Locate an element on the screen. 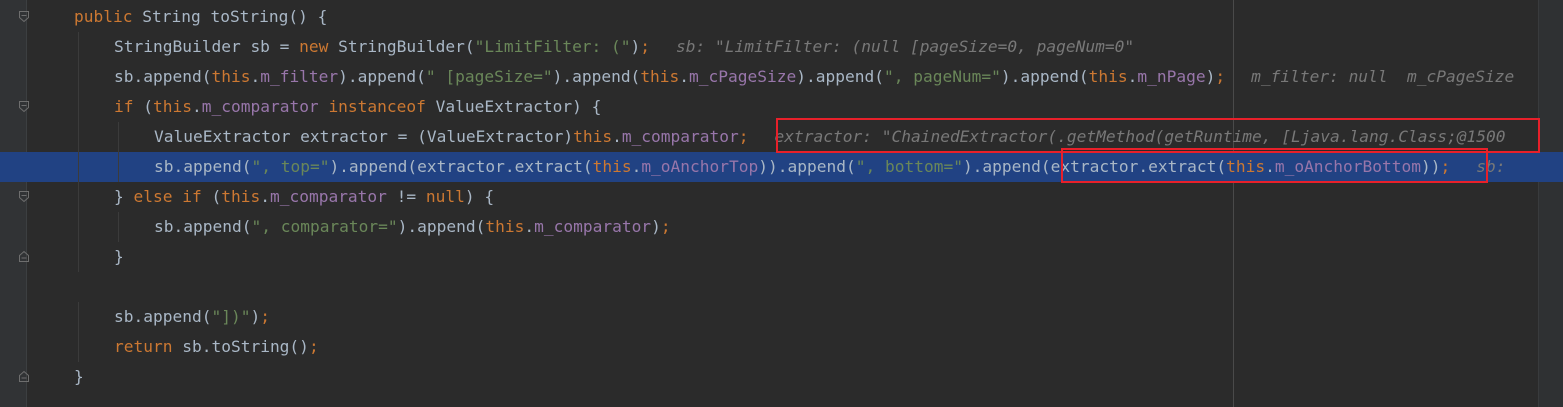  code-token: )).append( is located at coordinates (807, 166).